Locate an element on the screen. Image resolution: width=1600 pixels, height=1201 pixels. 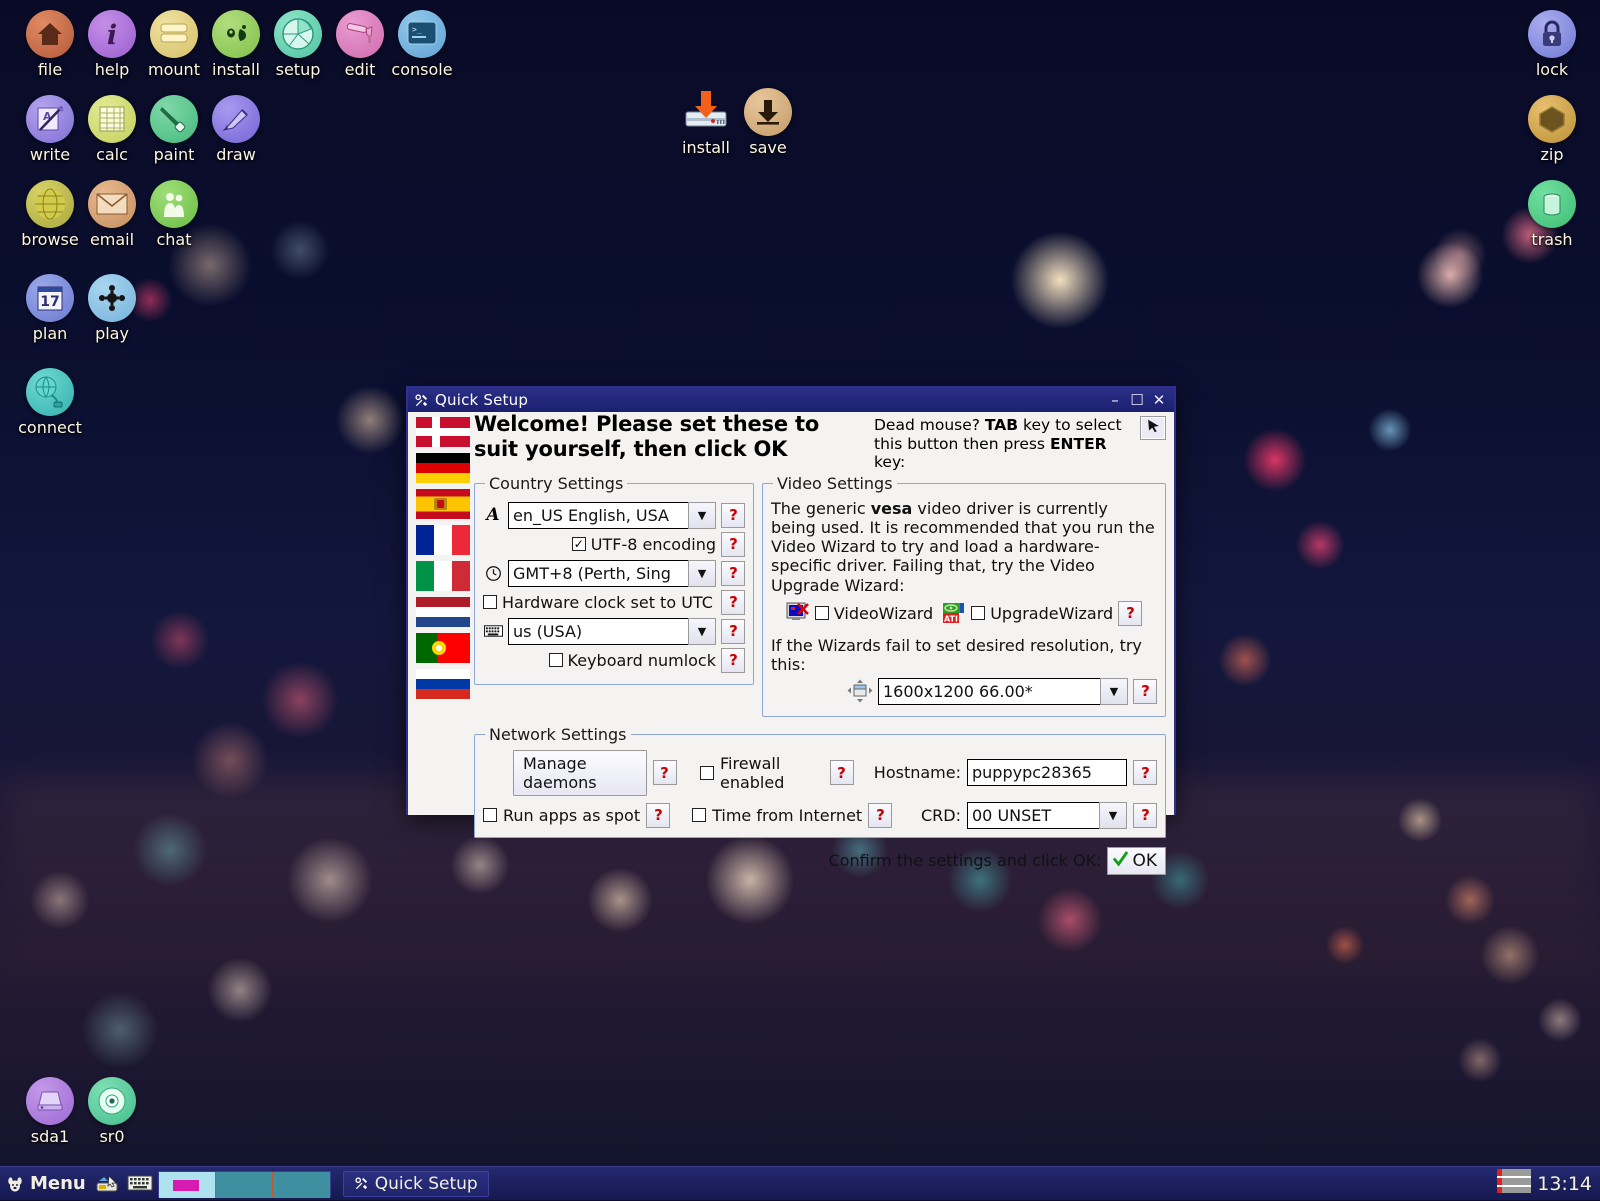
manage-daemons-help-button: ? is located at coordinates (664, 773).